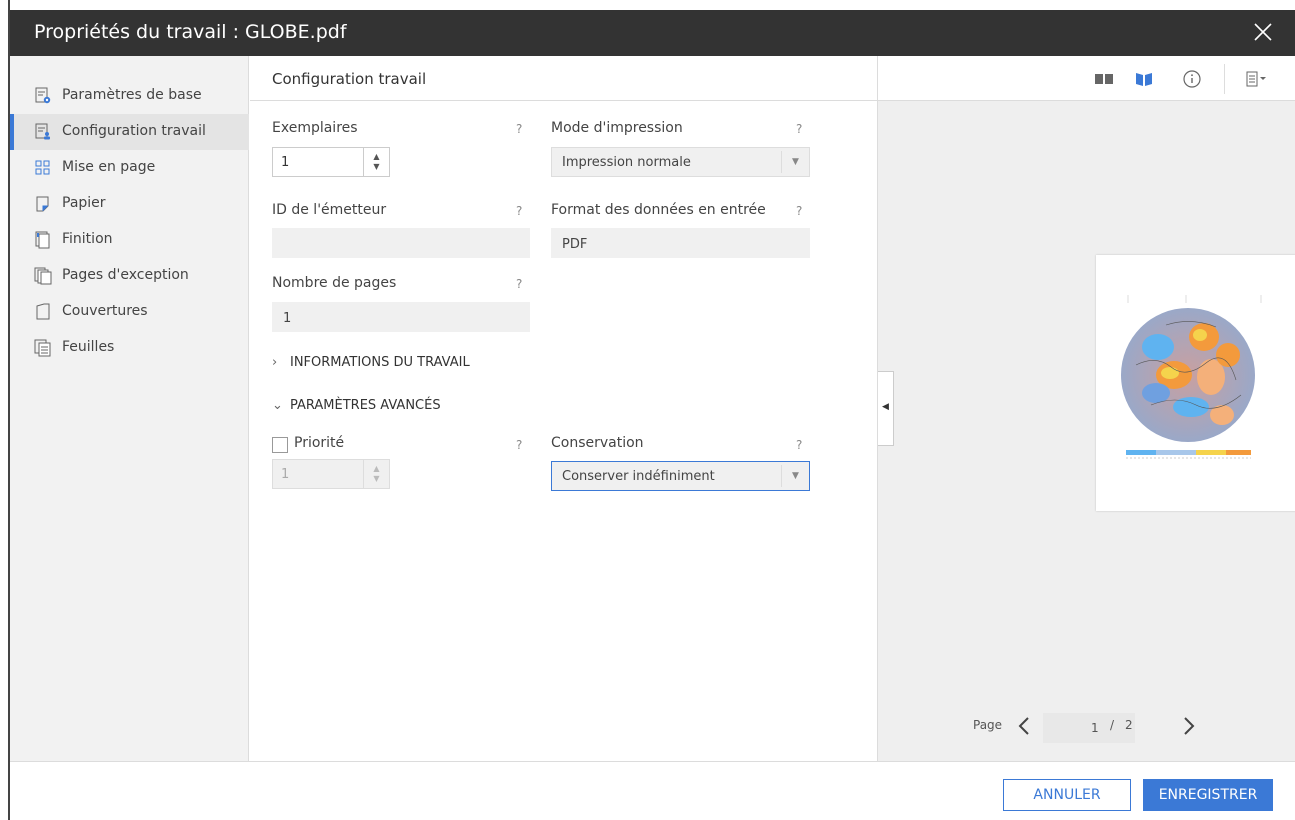  I want to click on globe-map-image, so click(1191, 377).